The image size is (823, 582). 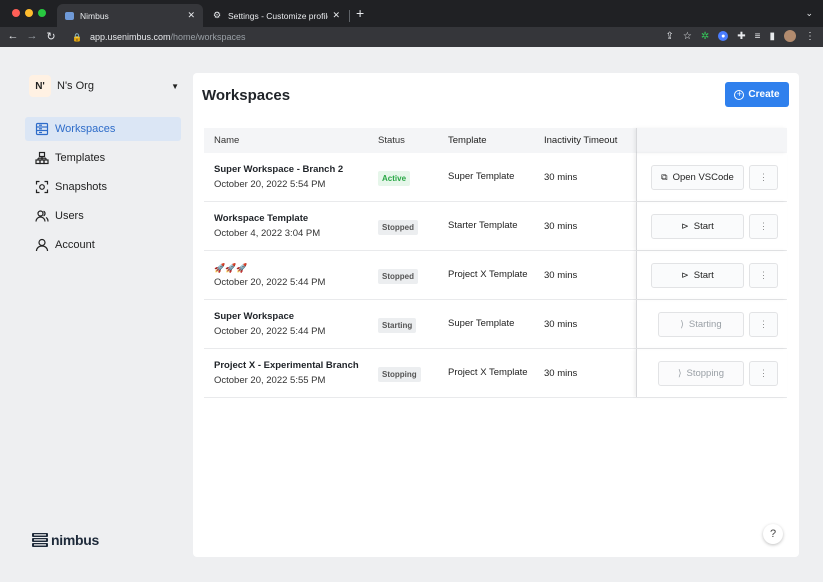 I want to click on sidebar-item-account: Account, so click(x=103, y=245).